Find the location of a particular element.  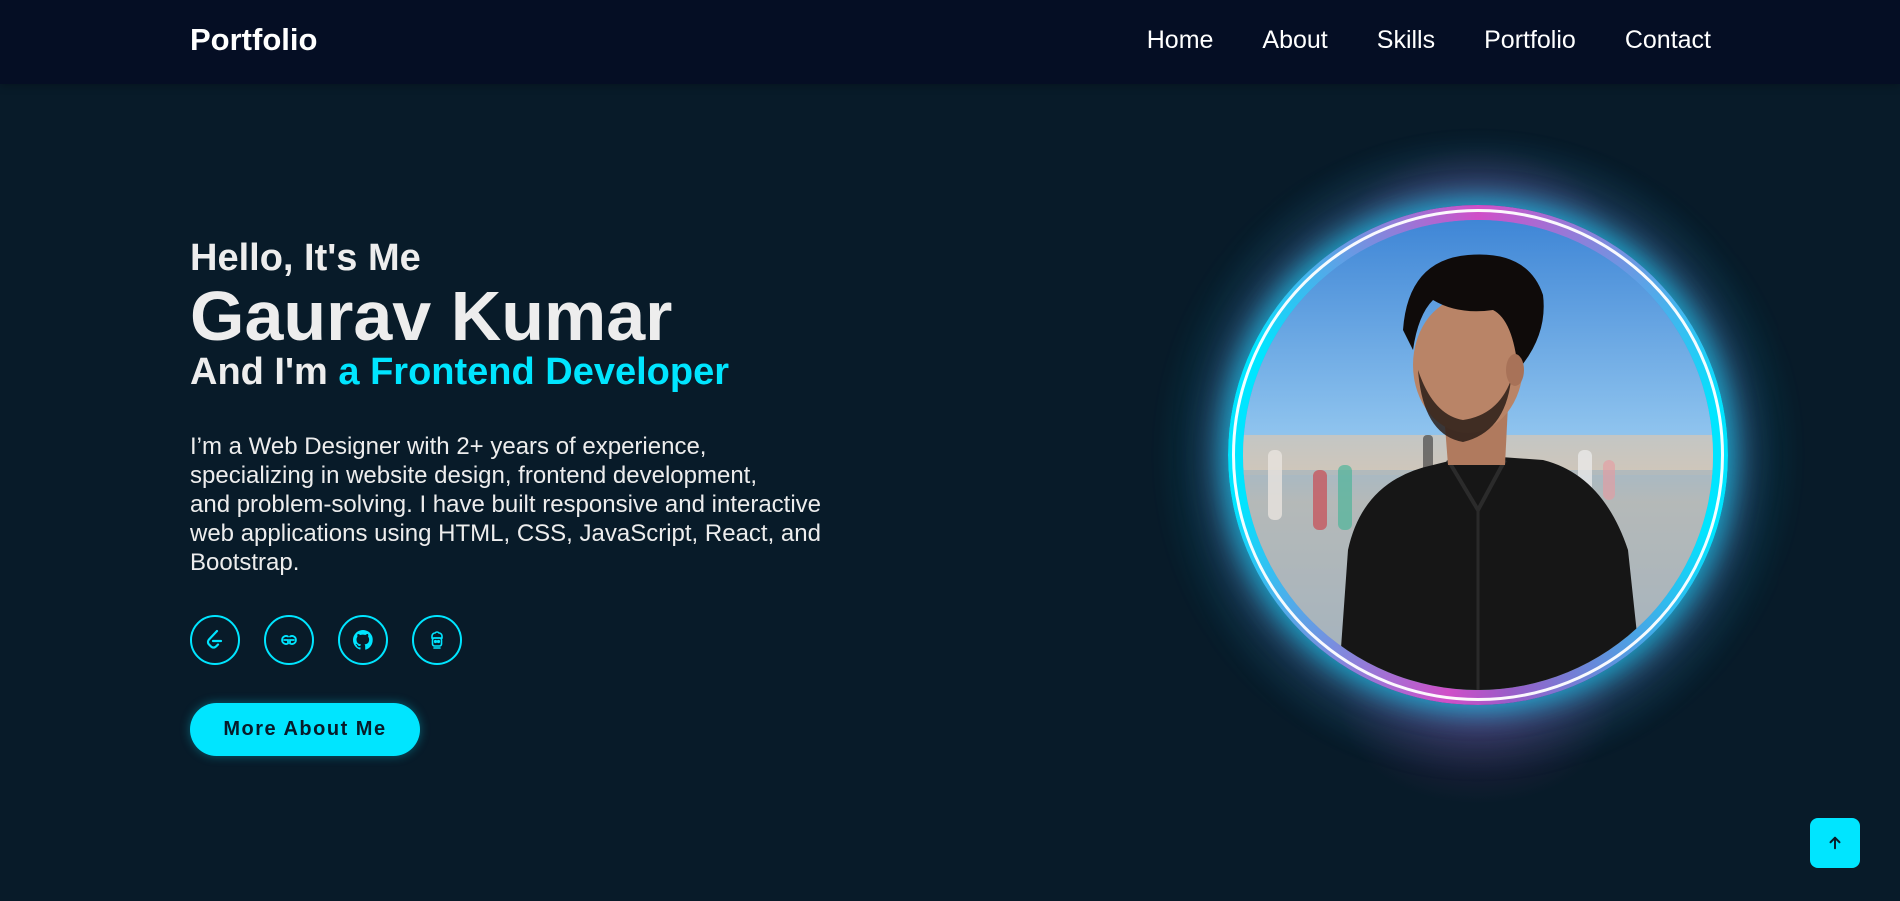

profile-photo-illustration is located at coordinates (1478, 455).